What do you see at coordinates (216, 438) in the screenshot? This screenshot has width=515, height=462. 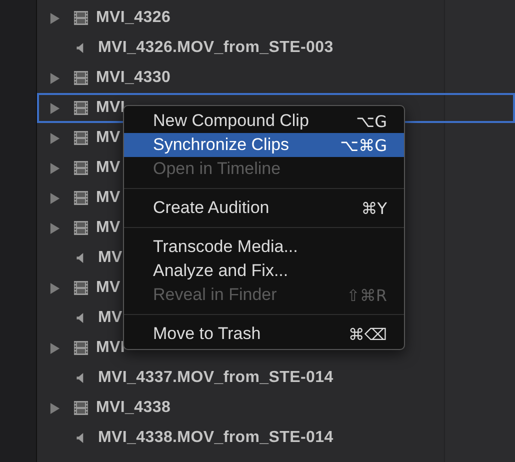 I see `clip-name: MVI_4338.MOV_from_STE-014` at bounding box center [216, 438].